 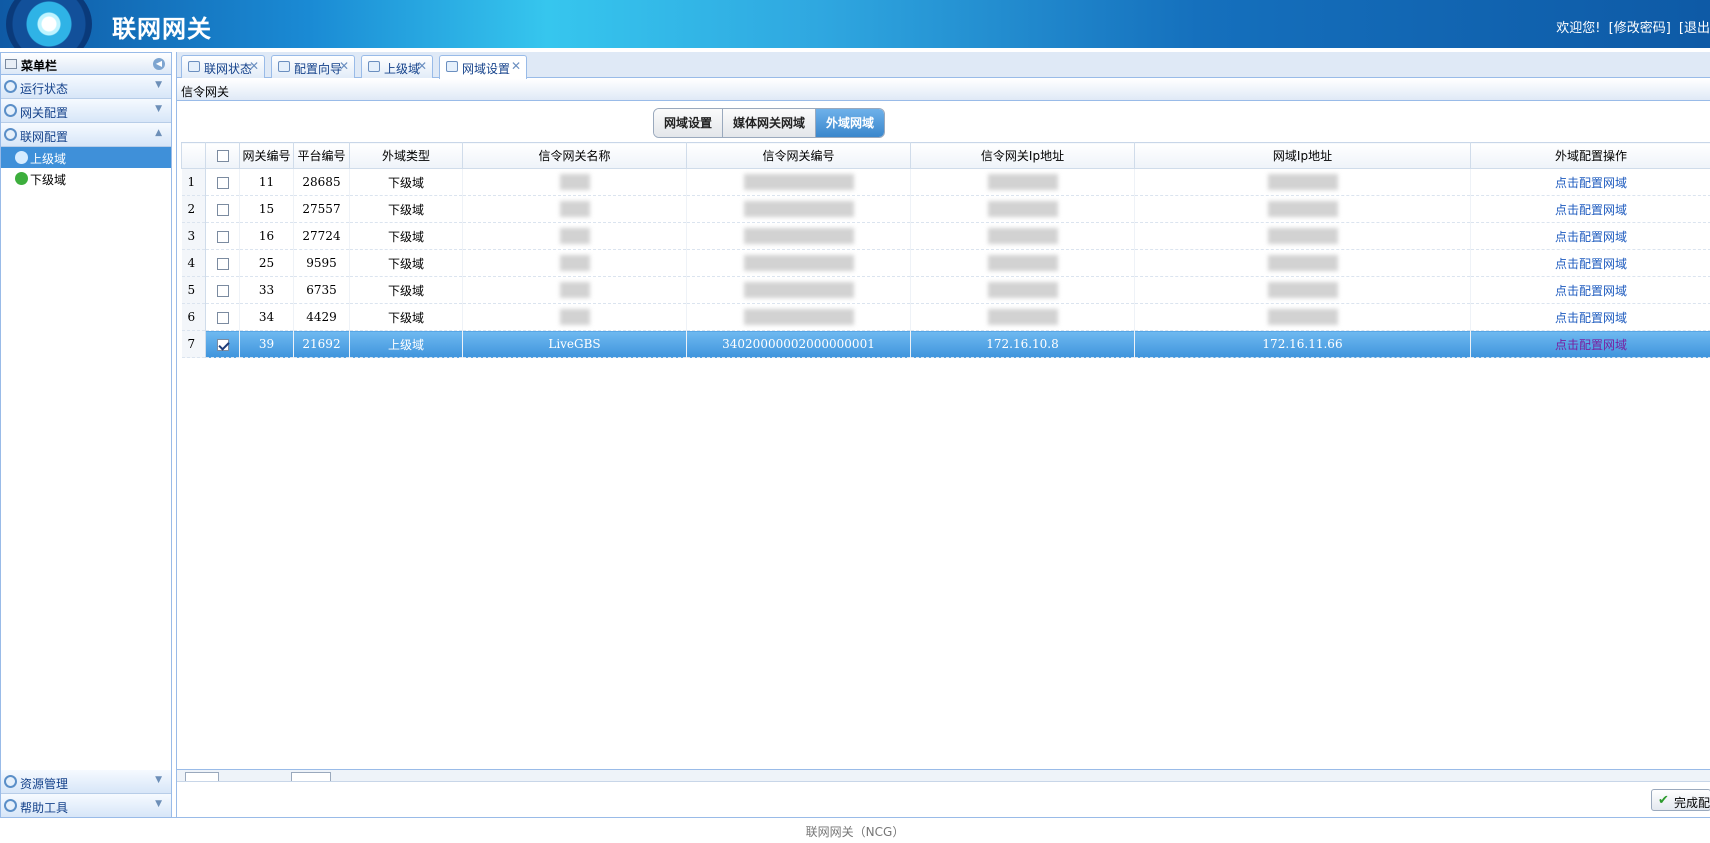 What do you see at coordinates (1022, 236) in the screenshot?
I see `gateway-ip-cell` at bounding box center [1022, 236].